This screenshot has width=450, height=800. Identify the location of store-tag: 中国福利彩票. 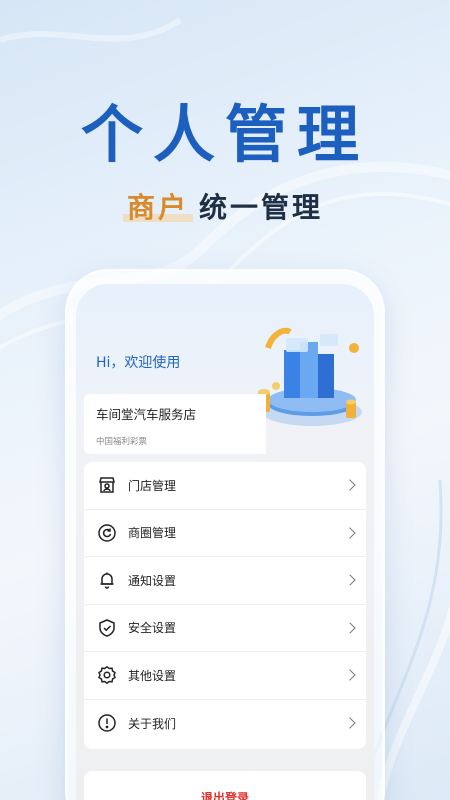
(122, 442).